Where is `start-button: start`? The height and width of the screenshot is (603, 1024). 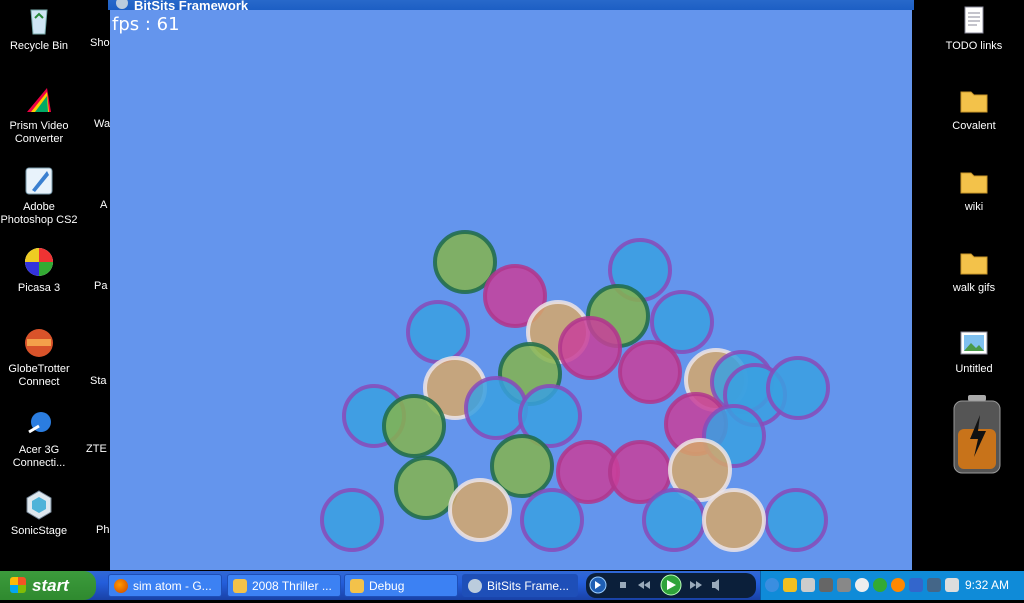
start-button: start is located at coordinates (48, 585).